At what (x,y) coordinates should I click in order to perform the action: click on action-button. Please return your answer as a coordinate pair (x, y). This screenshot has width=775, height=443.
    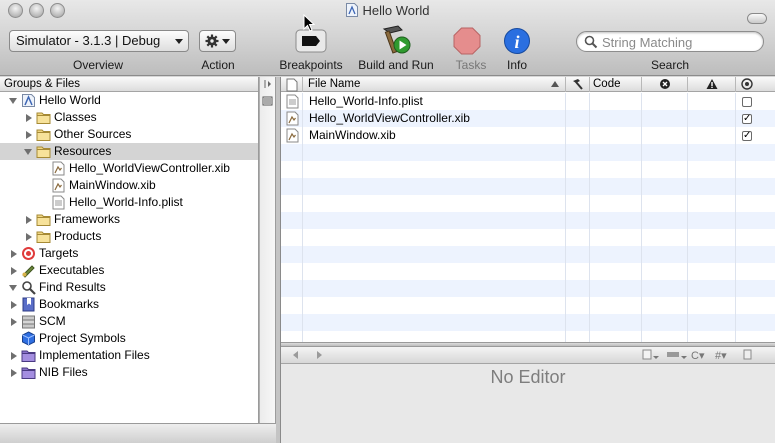
    Looking at the image, I should click on (217, 41).